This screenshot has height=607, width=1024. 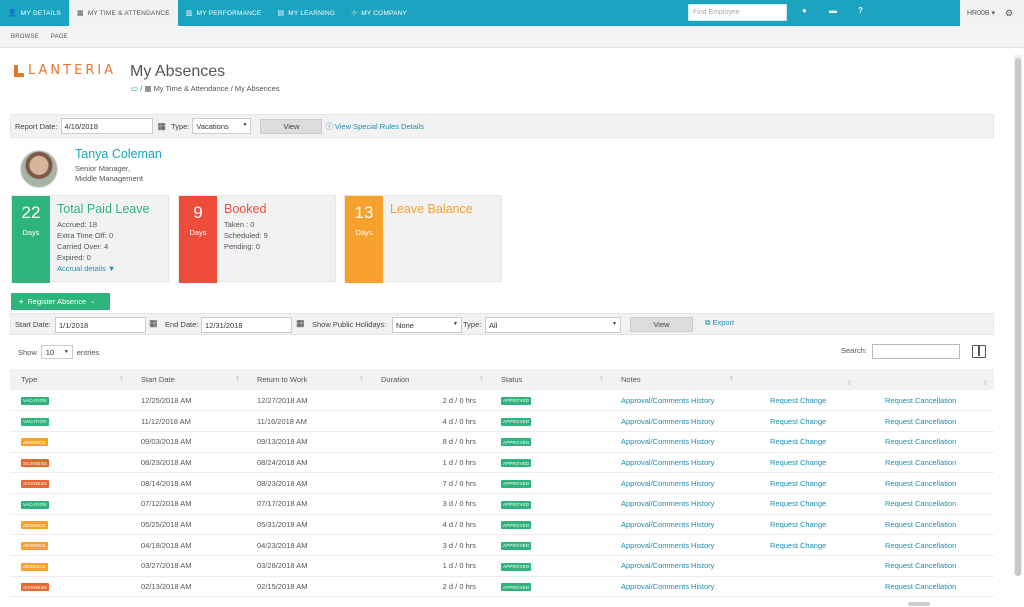 I want to click on entries-select: 10 ▼, so click(x=56, y=352).